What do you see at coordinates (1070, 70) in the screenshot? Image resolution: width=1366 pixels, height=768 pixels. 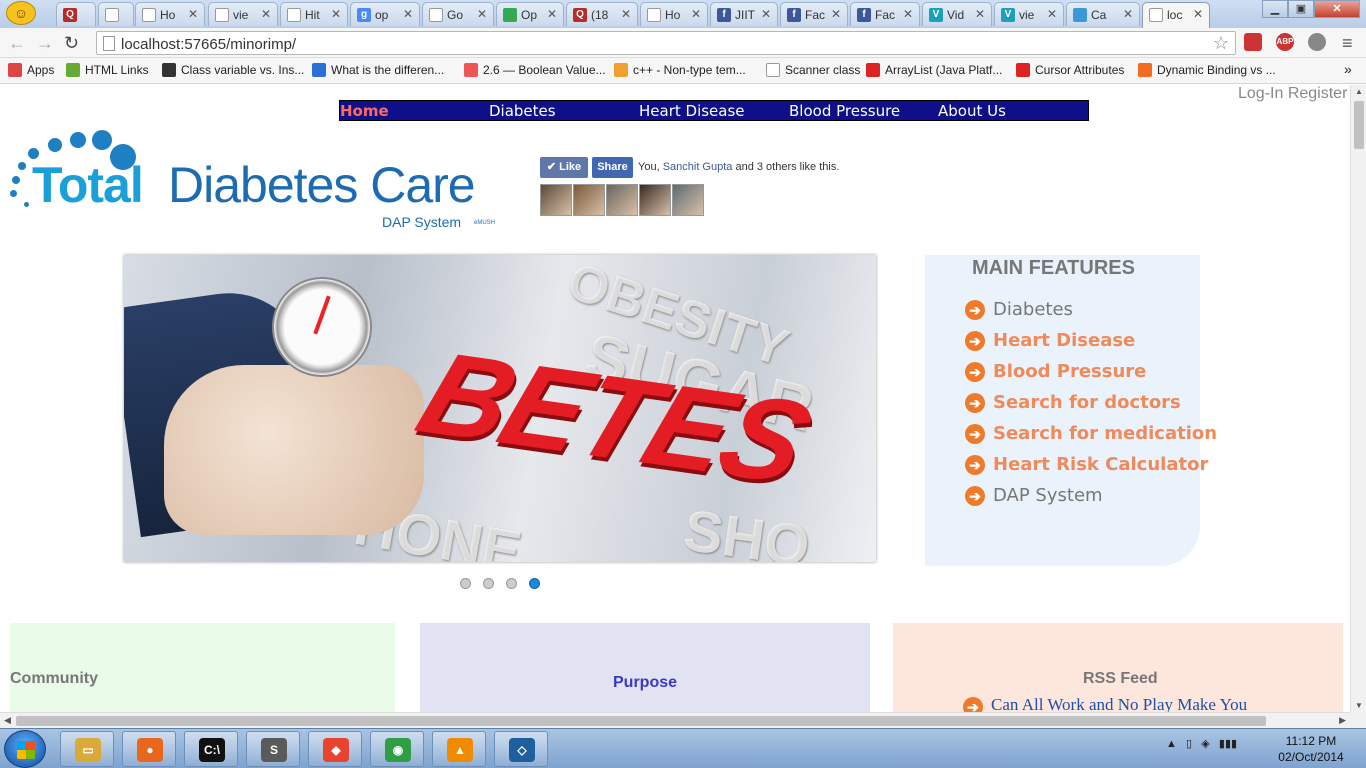 I see `bookmark-item: Cursor Attributes` at bounding box center [1070, 70].